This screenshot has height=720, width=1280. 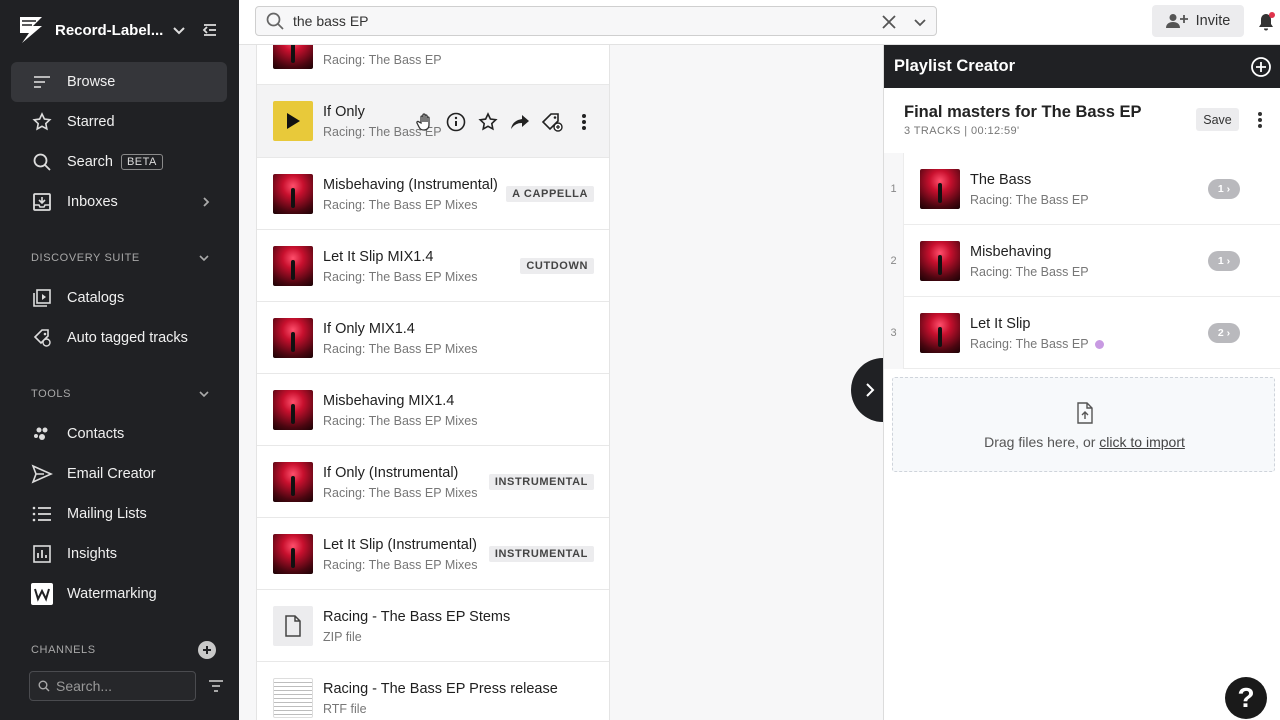 What do you see at coordinates (126, 650) in the screenshot?
I see `section-channels: CHANNELS` at bounding box center [126, 650].